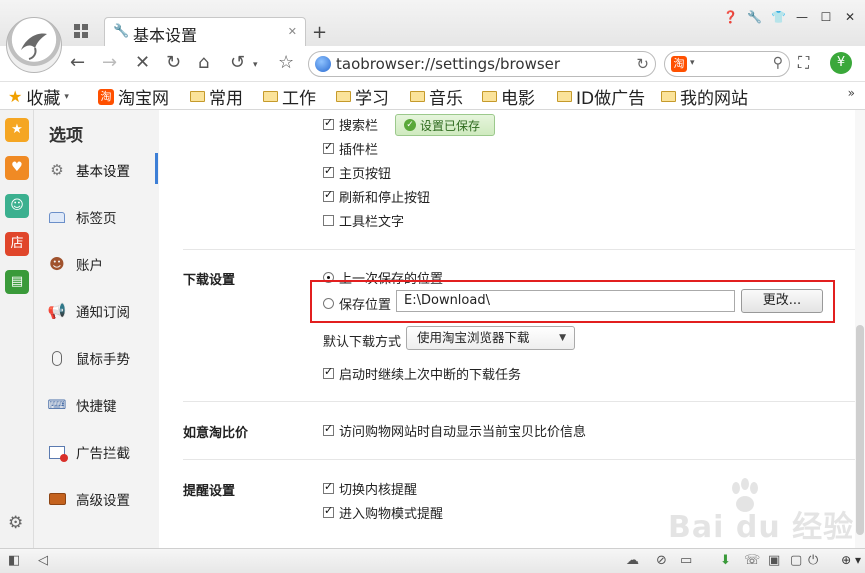  I want to click on tab-grid-icon, so click(81, 31).